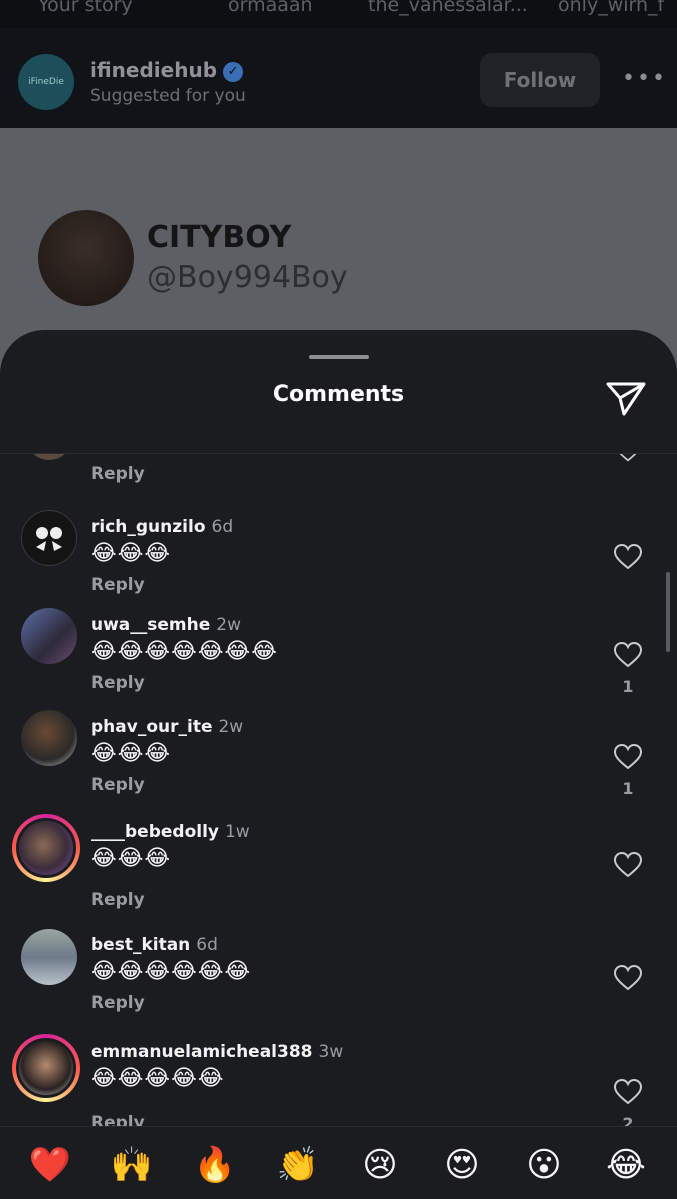  Describe the element at coordinates (152, 727) in the screenshot. I see `username-text: phav_our_ite` at that location.